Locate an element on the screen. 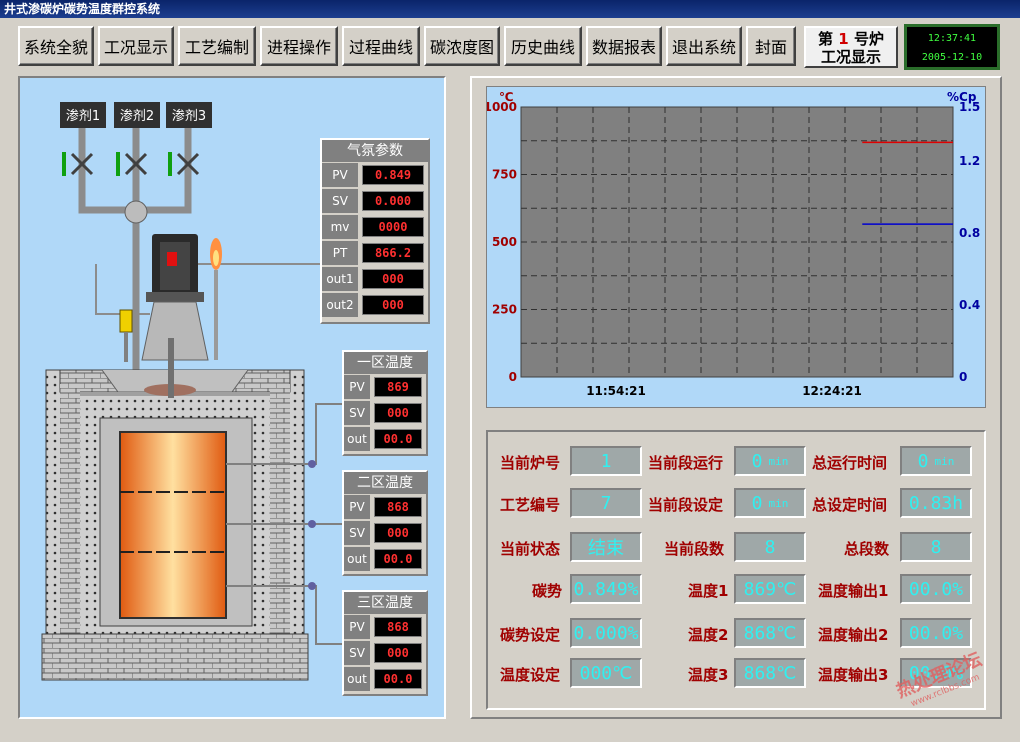 The image size is (1020, 742). nav-exit-button: 退出系统 is located at coordinates (704, 46).